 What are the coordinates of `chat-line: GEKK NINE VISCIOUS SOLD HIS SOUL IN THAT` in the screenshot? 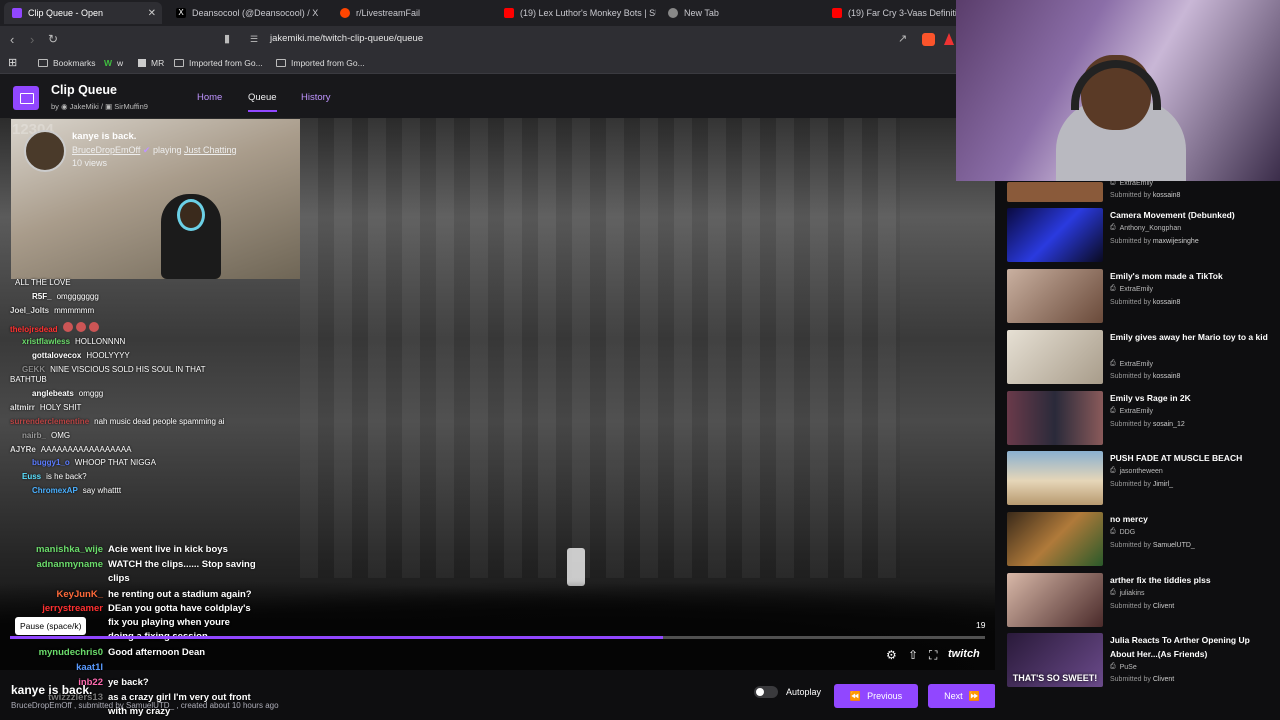 It's located at (108, 369).